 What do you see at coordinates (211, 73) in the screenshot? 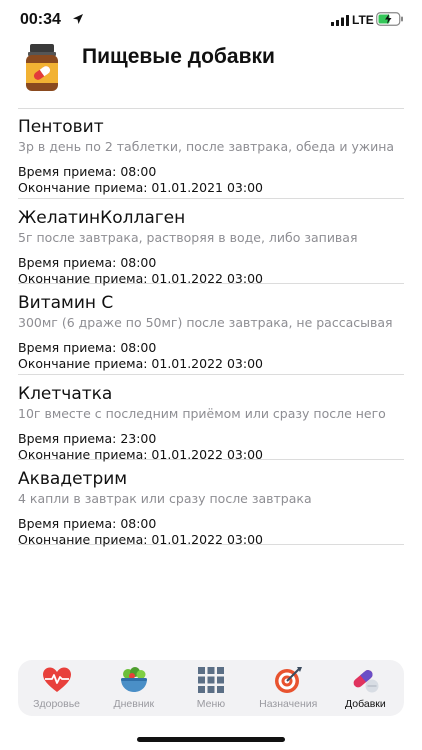
I see `page-header: Пищевые добавки` at bounding box center [211, 73].